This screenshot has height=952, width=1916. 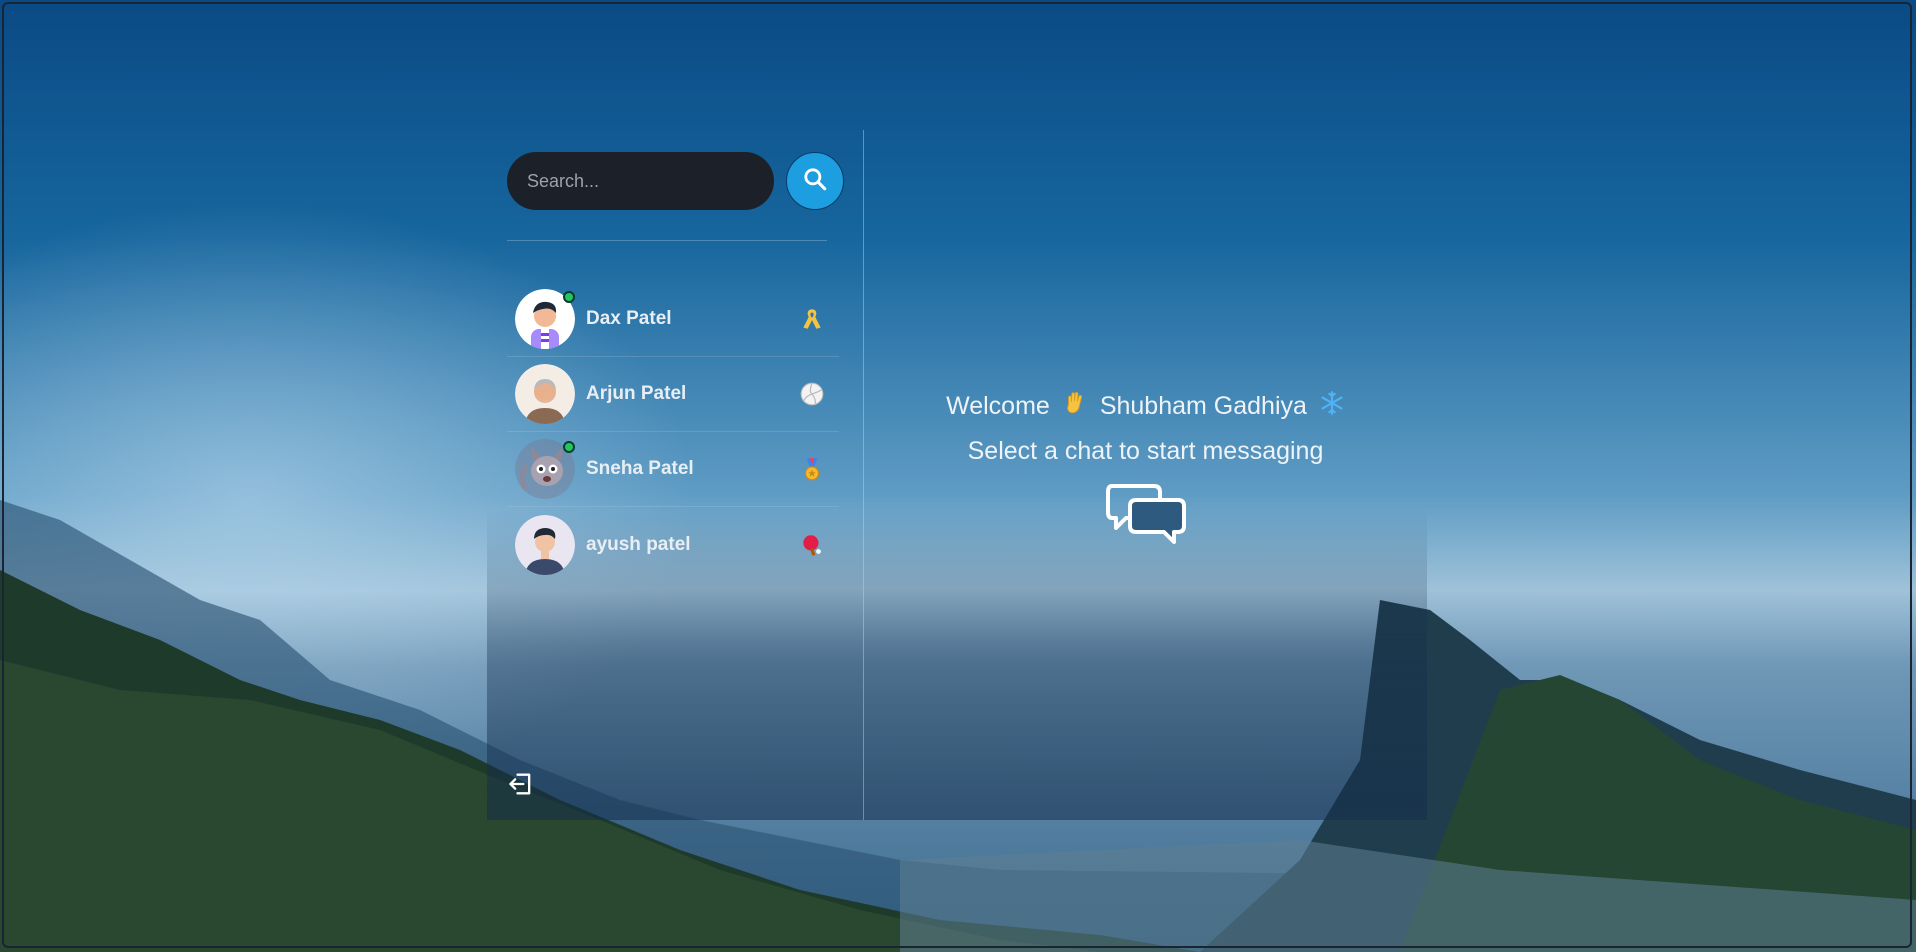 What do you see at coordinates (1075, 406) in the screenshot?
I see `waving-hand-icon` at bounding box center [1075, 406].